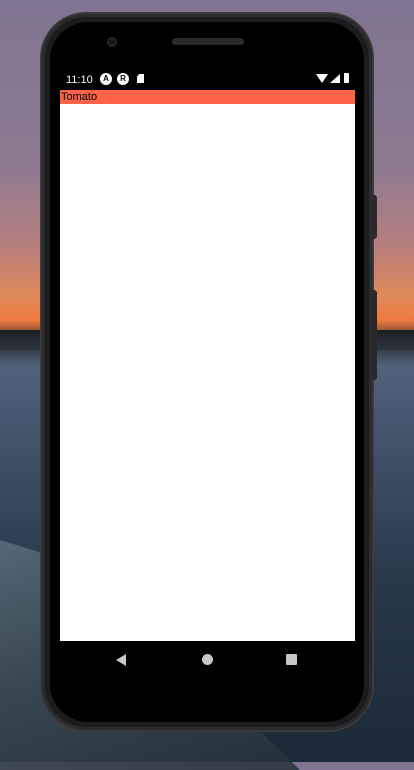  I want to click on tomato-banner: Tomato, so click(207, 97).